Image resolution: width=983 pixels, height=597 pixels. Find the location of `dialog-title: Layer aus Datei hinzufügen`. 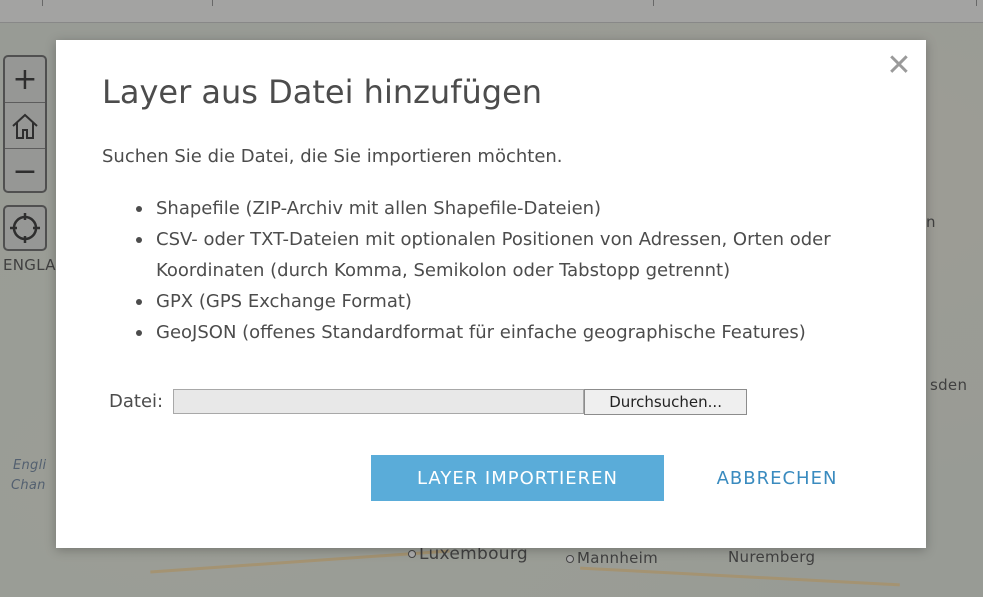

dialog-title: Layer aus Datei hinzufügen is located at coordinates (322, 92).